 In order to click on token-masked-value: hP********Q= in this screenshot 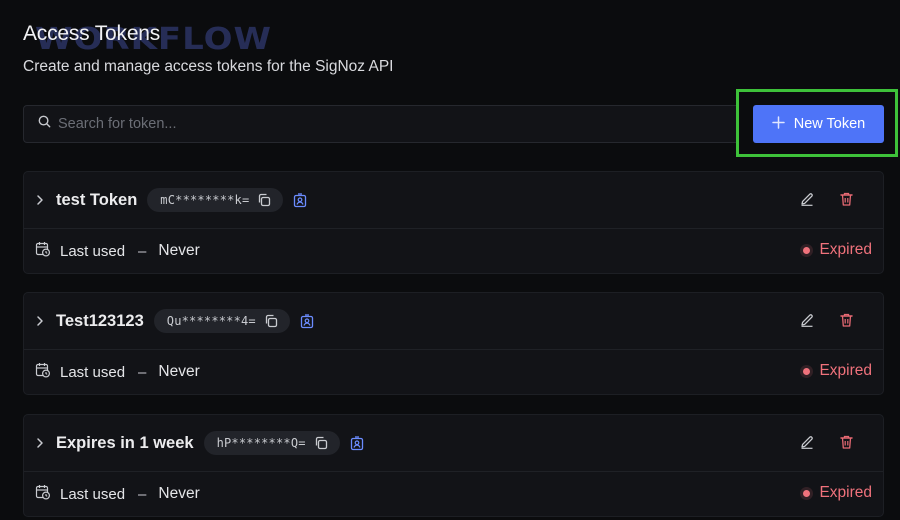, I will do `click(261, 443)`.